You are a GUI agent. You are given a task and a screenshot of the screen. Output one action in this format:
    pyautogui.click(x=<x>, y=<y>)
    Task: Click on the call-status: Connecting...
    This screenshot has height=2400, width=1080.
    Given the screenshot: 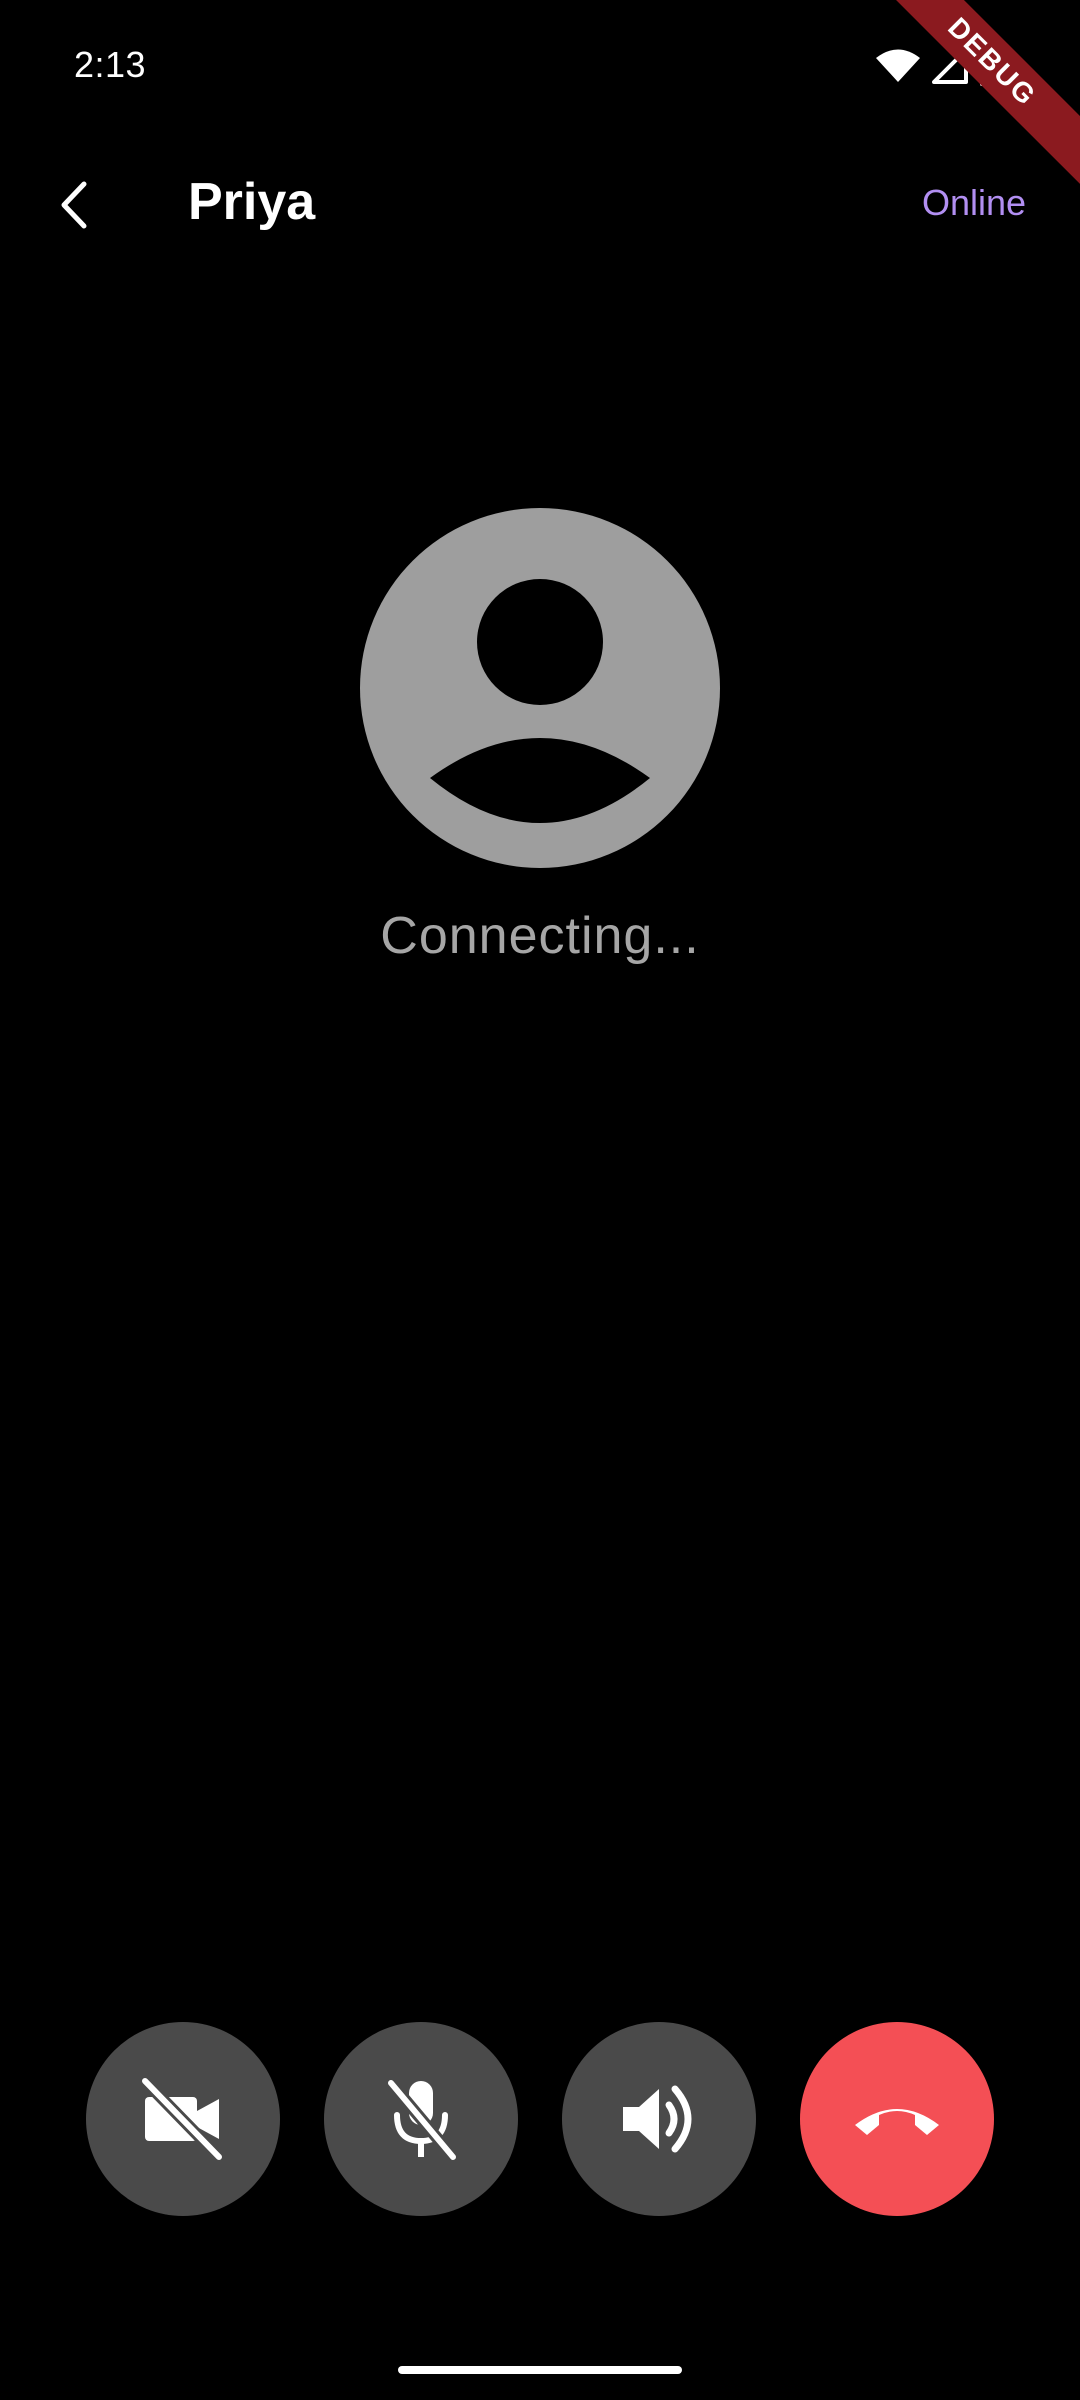 What is the action you would take?
    pyautogui.click(x=540, y=936)
    